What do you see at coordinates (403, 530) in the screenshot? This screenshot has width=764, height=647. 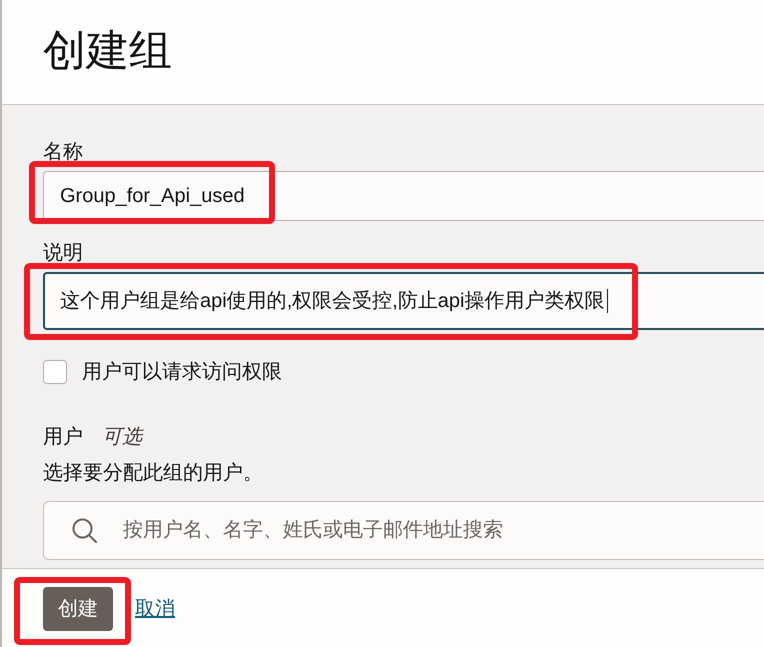 I see `search-field: 按用户名、名字、姓氏或电子邮件地址搜索` at bounding box center [403, 530].